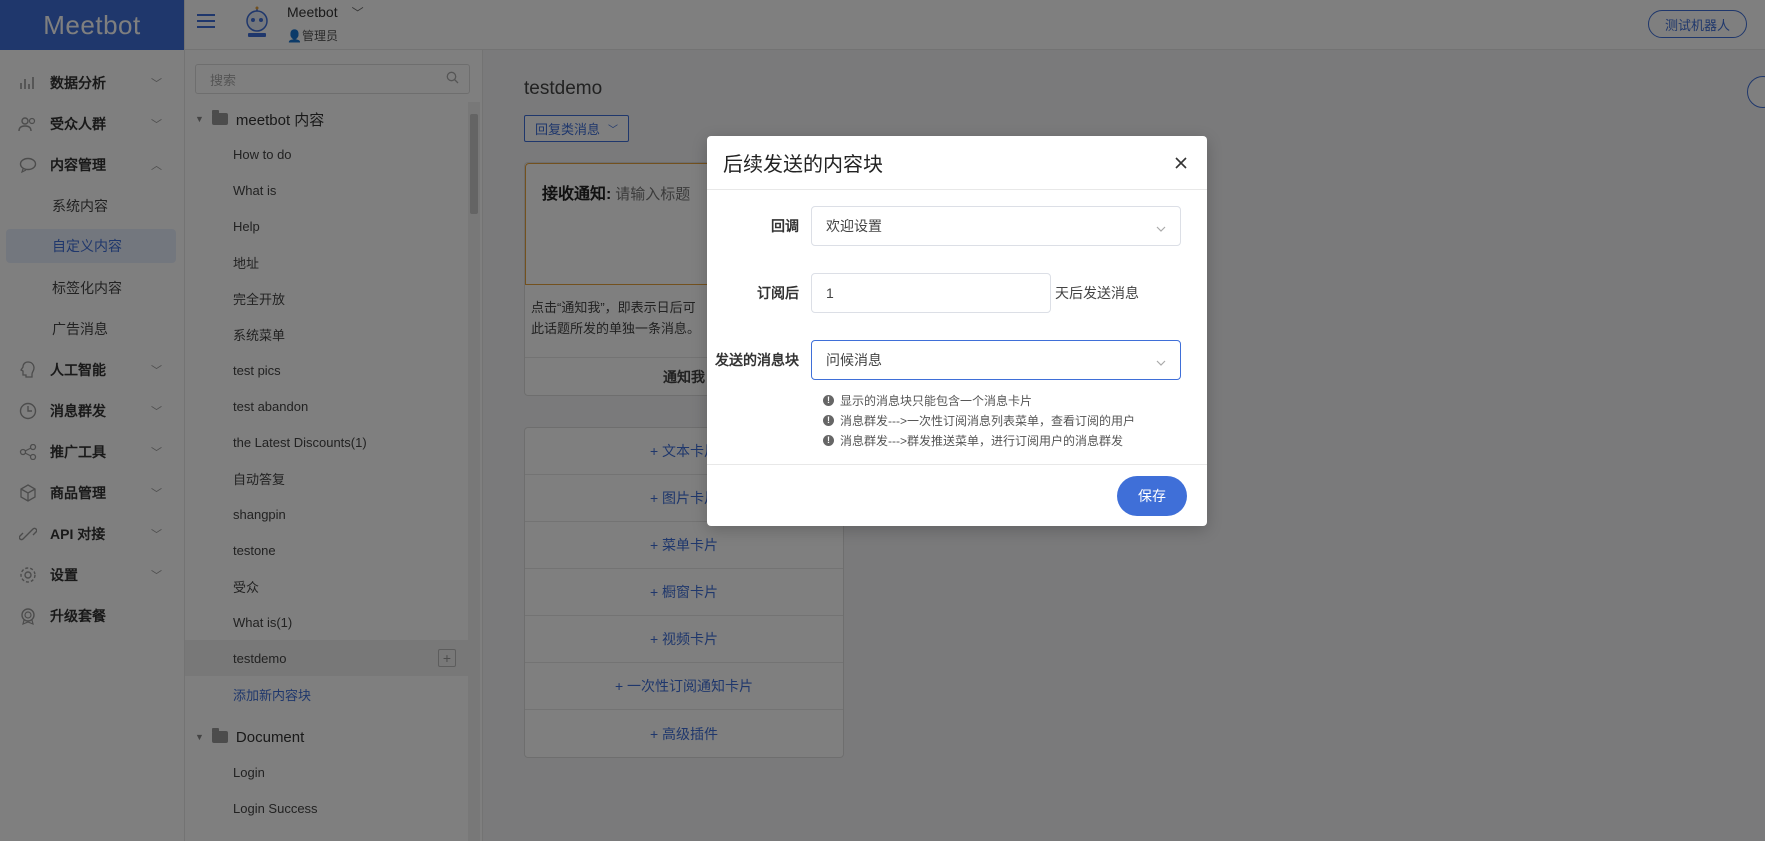 This screenshot has height=841, width=1765. Describe the element at coordinates (979, 400) in the screenshot. I see `tip-item: ! 显示的消息块只能包含一个消息卡片` at that location.